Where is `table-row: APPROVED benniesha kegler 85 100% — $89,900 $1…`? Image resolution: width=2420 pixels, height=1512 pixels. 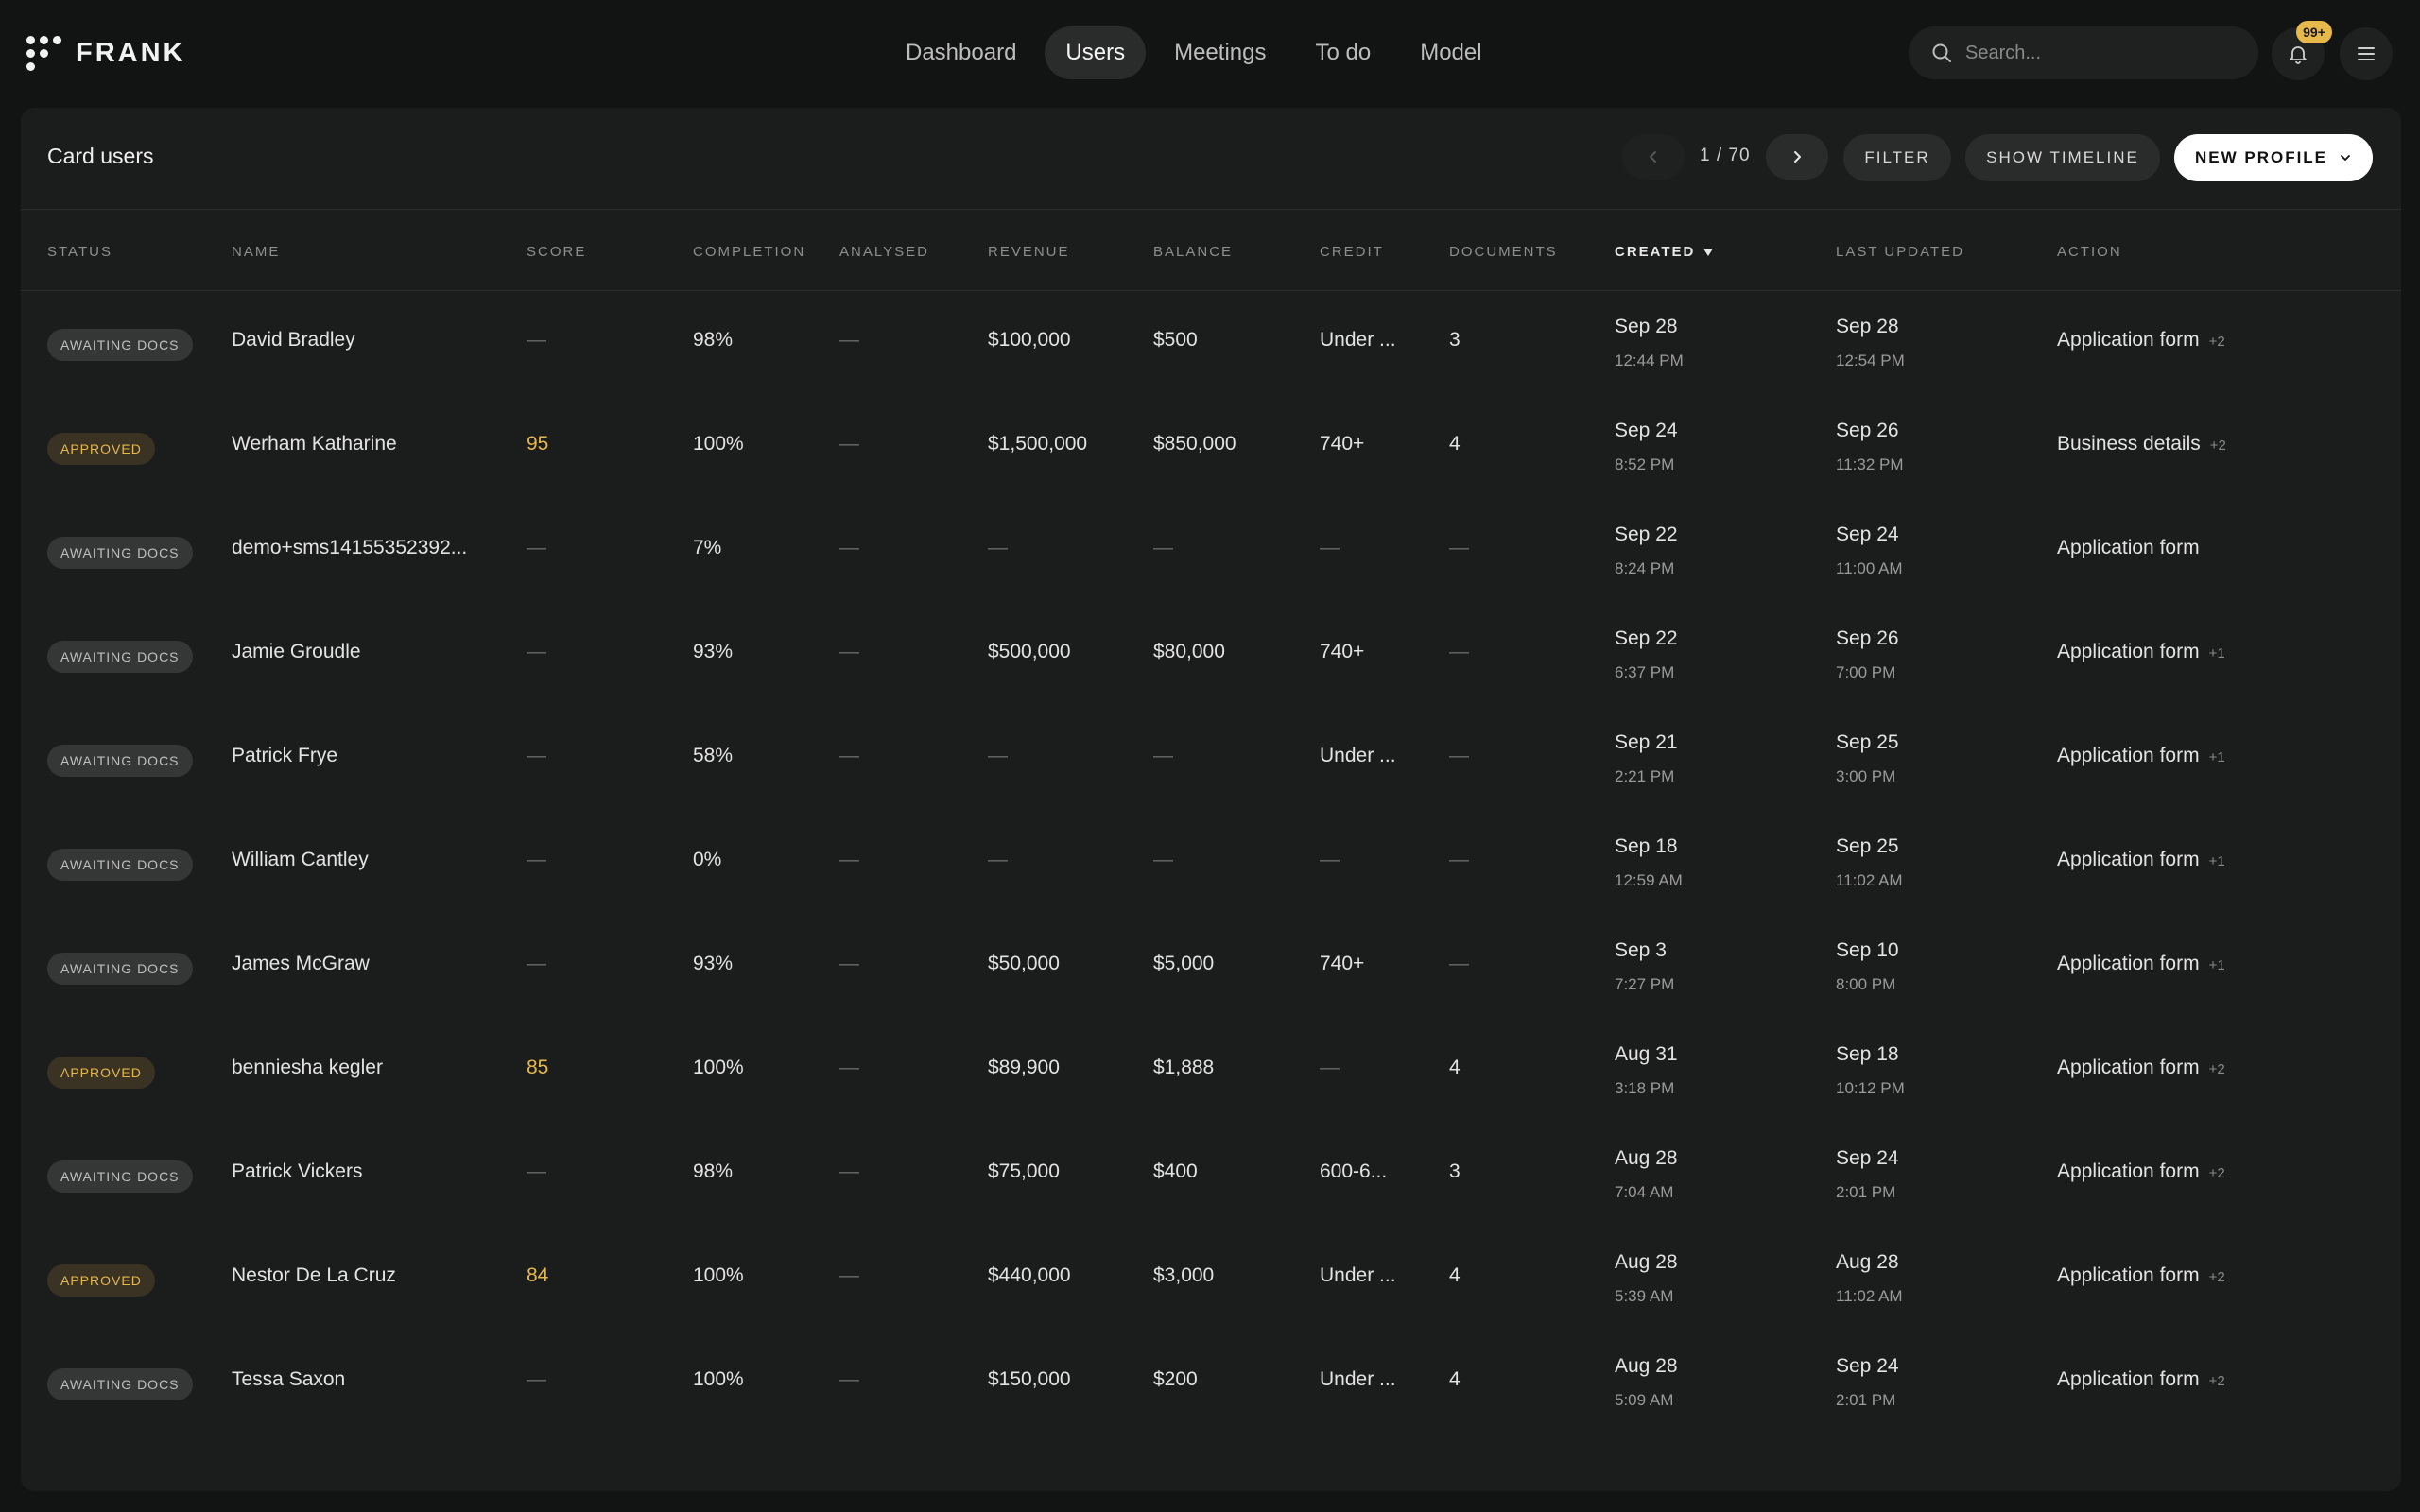 table-row: APPROVED benniesha kegler 85 100% — $89,900 $1… is located at coordinates (1211, 1071).